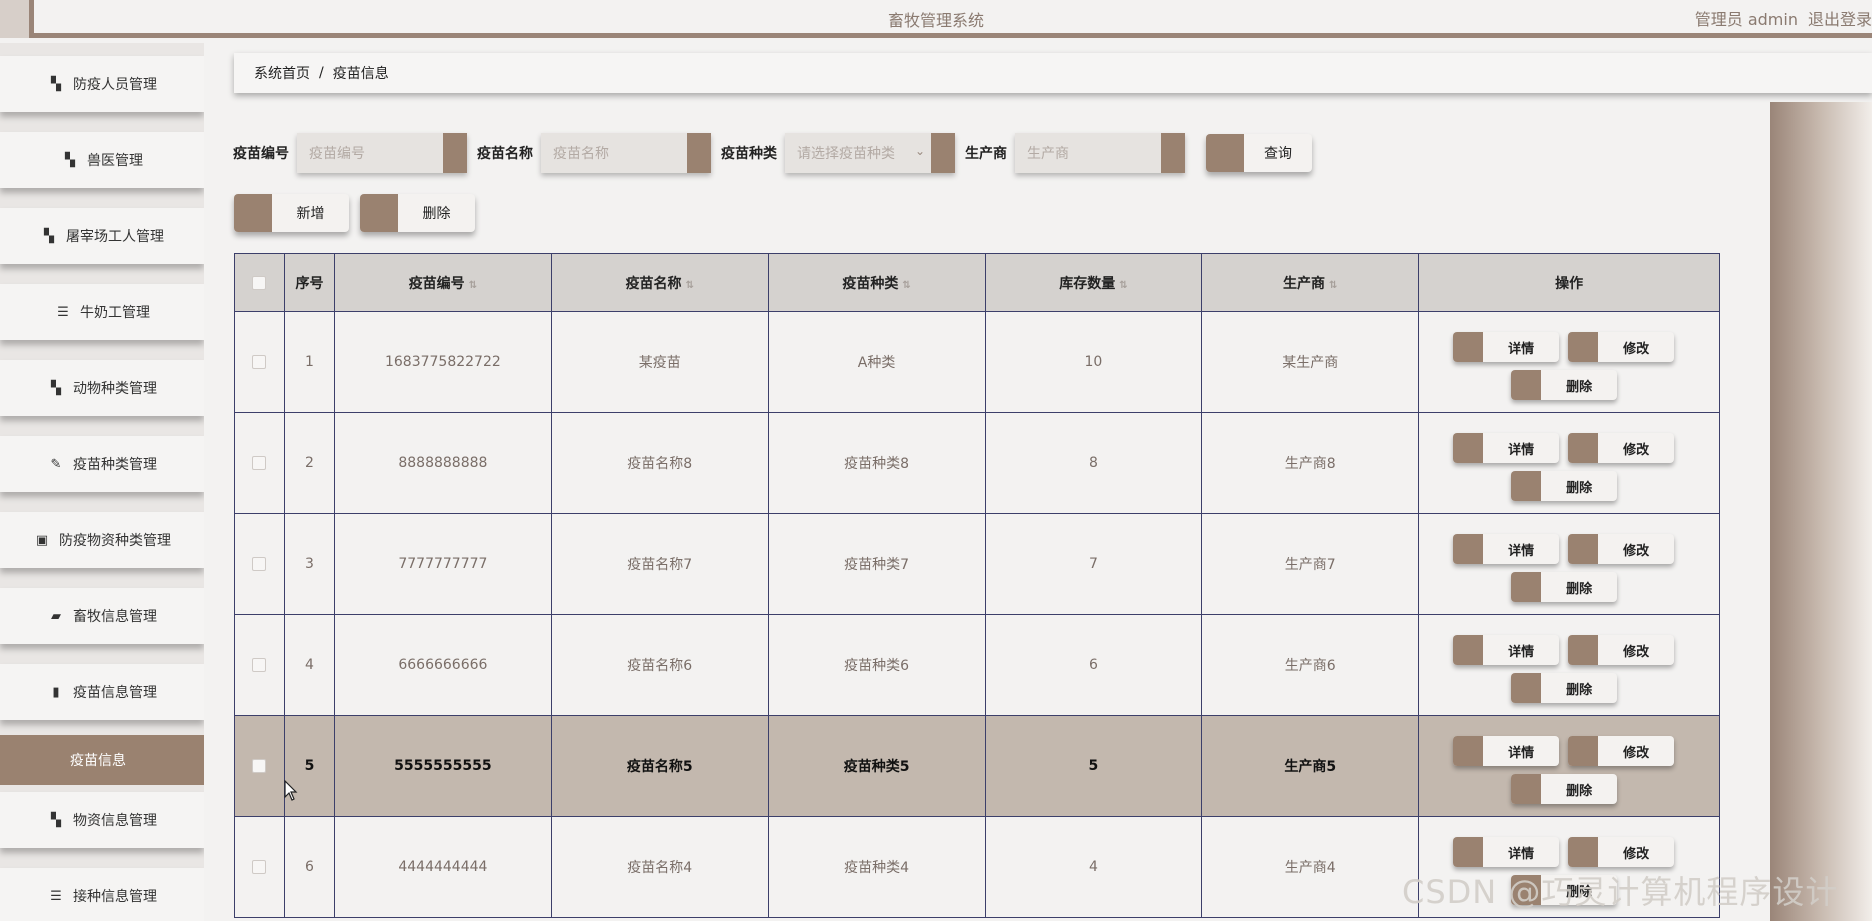  Describe the element at coordinates (309, 362) in the screenshot. I see `cell-no: 1` at that location.